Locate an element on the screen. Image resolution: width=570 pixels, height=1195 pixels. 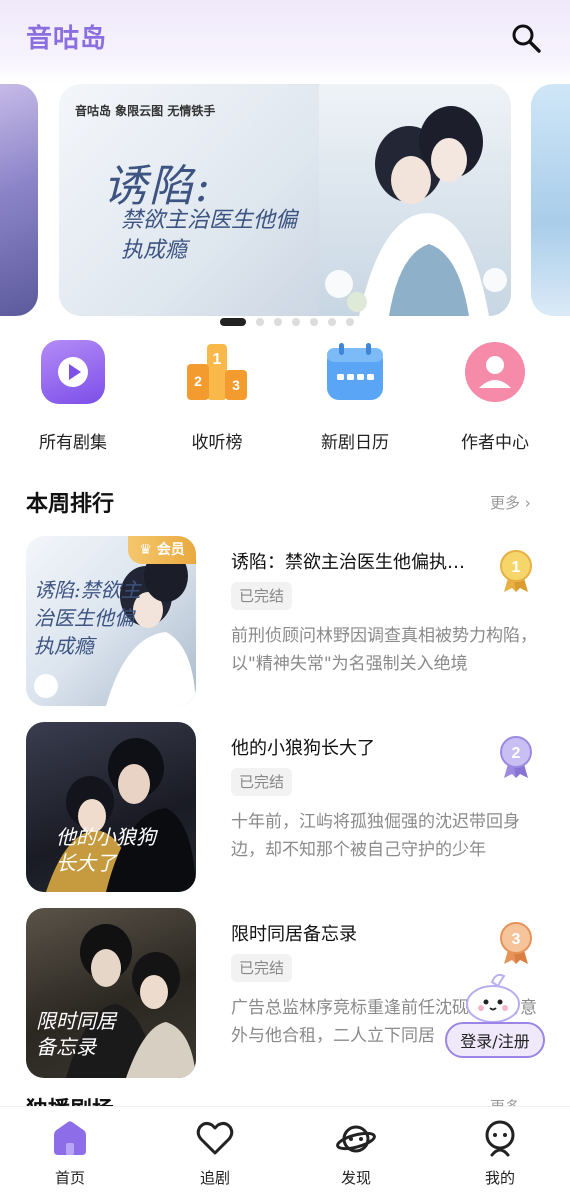
rank-medal-icon: 1 is located at coordinates (516, 571).